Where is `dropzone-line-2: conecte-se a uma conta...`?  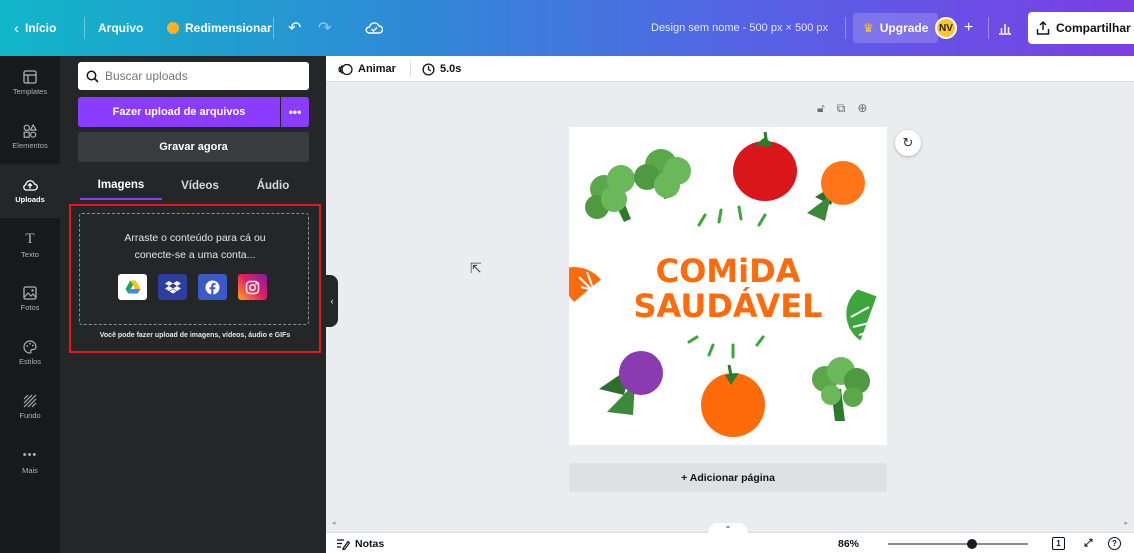
dropzone-line-2: conecte-se a uma conta... is located at coordinates (195, 255).